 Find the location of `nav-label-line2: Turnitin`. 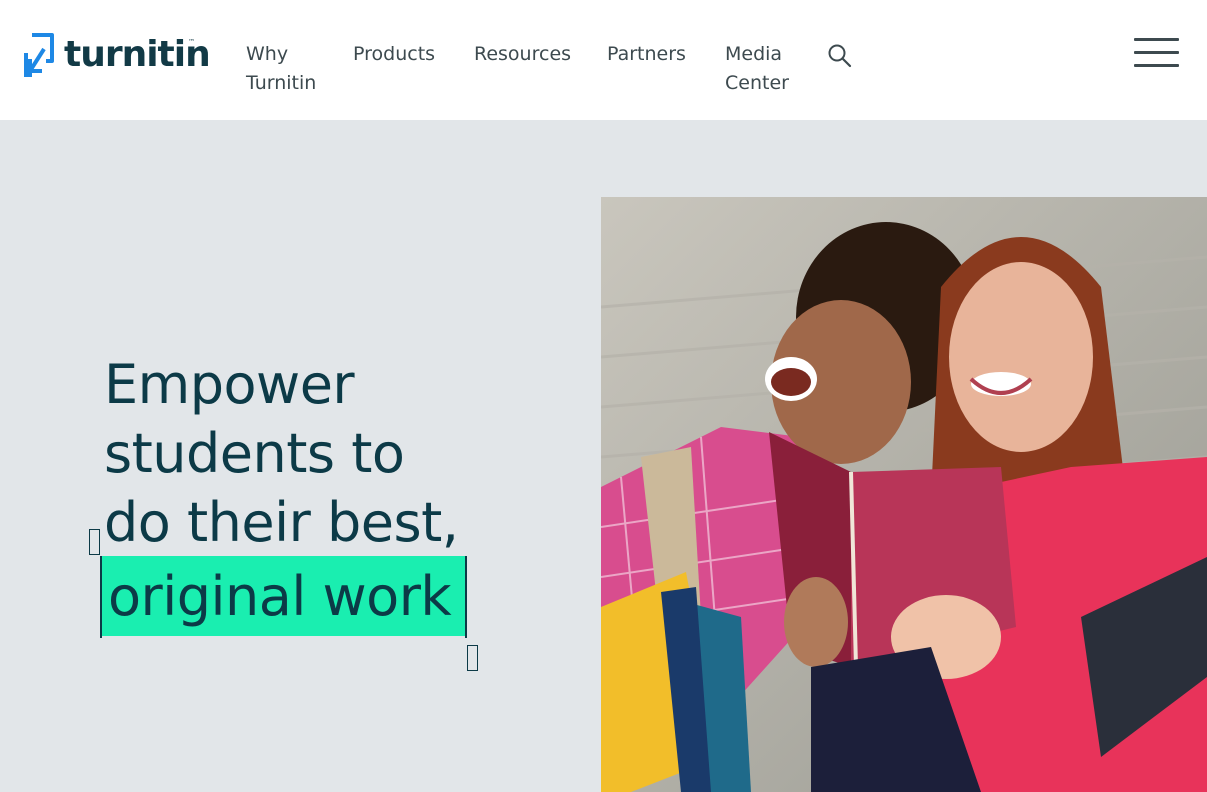

nav-label-line2: Turnitin is located at coordinates (281, 83).